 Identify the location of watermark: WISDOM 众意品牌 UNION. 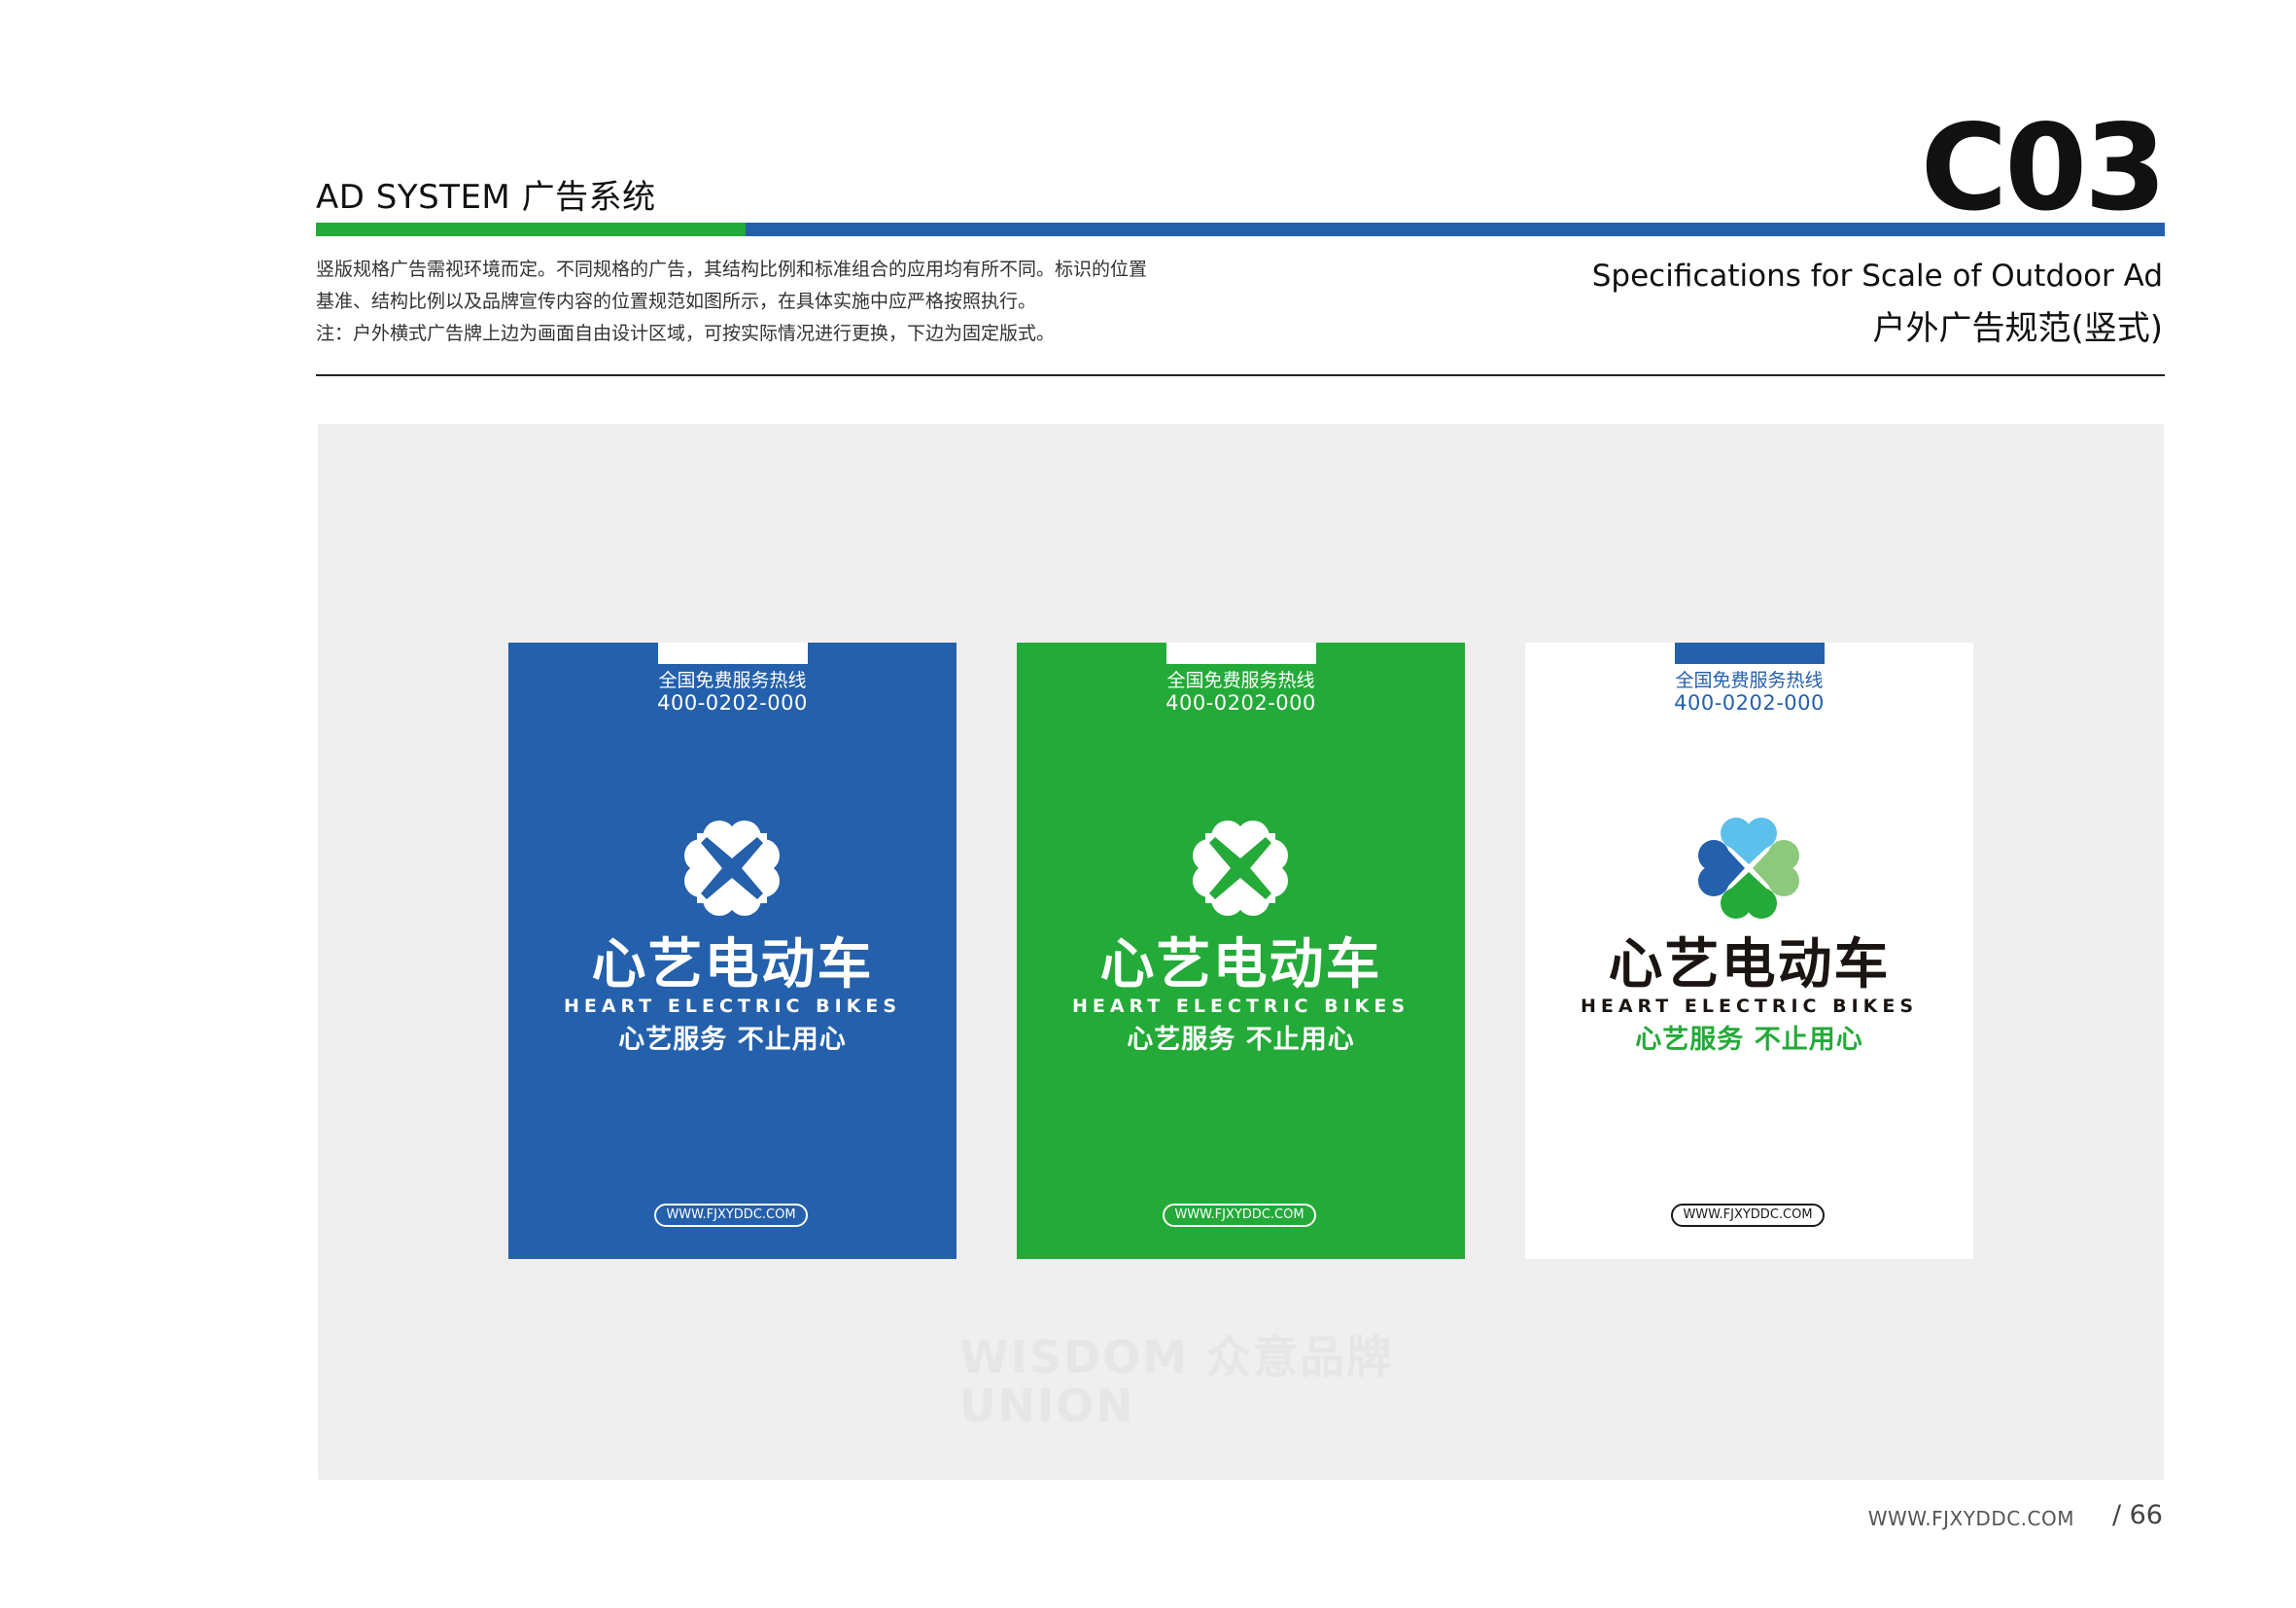
(1176, 1381).